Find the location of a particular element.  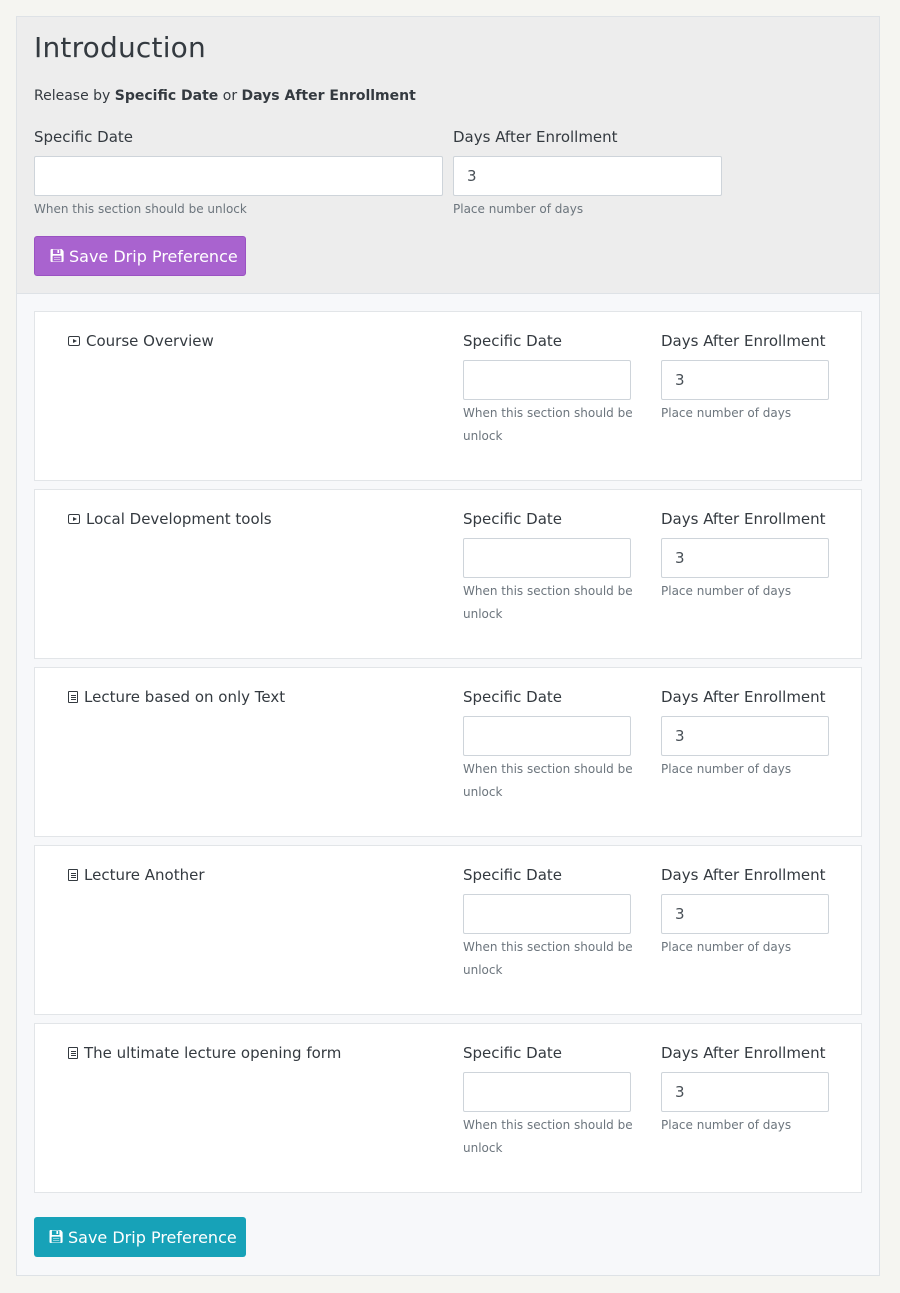

footer-save-drip-label: Save Drip Preference is located at coordinates (152, 1237).